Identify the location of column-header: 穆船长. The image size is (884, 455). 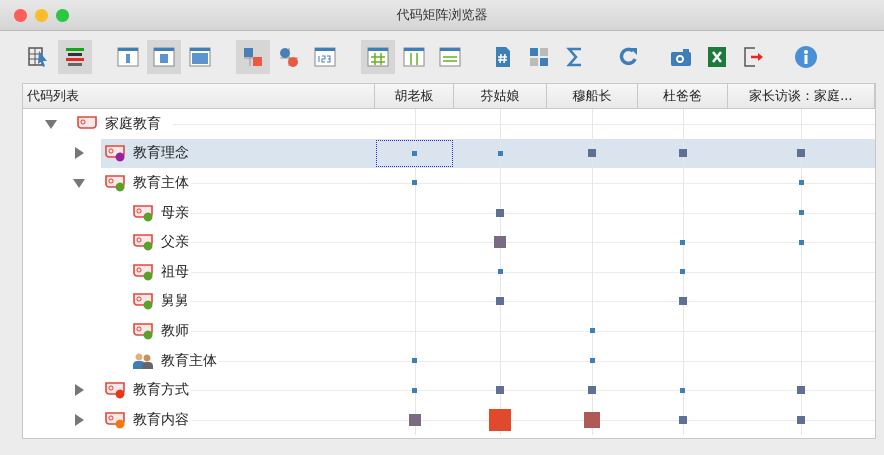
(592, 96).